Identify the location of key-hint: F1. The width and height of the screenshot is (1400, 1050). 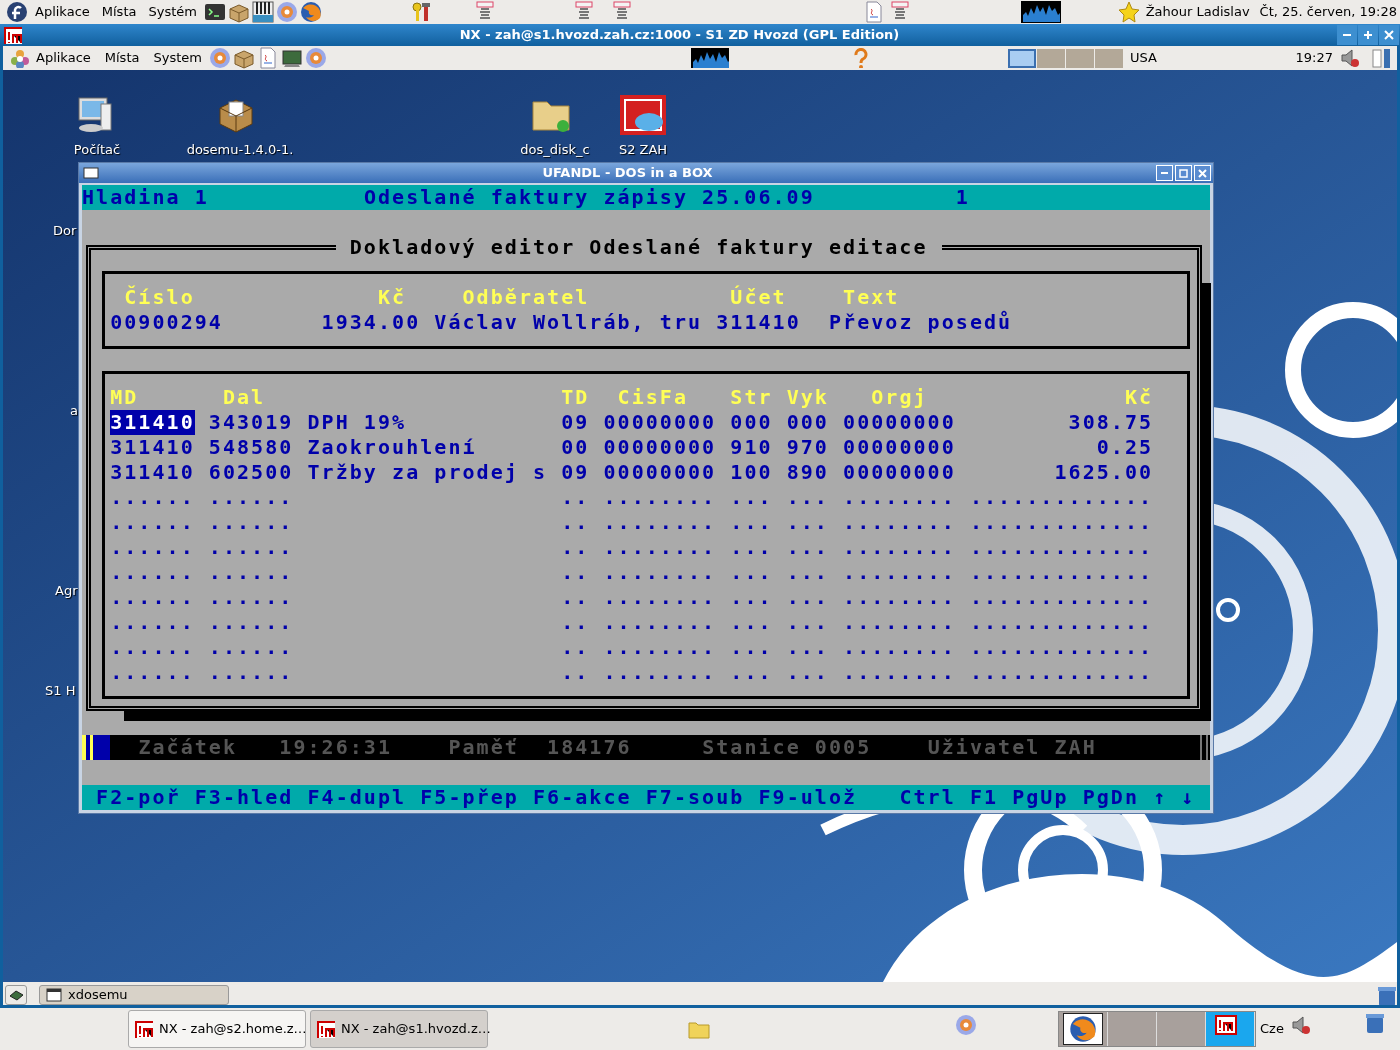
(984, 797).